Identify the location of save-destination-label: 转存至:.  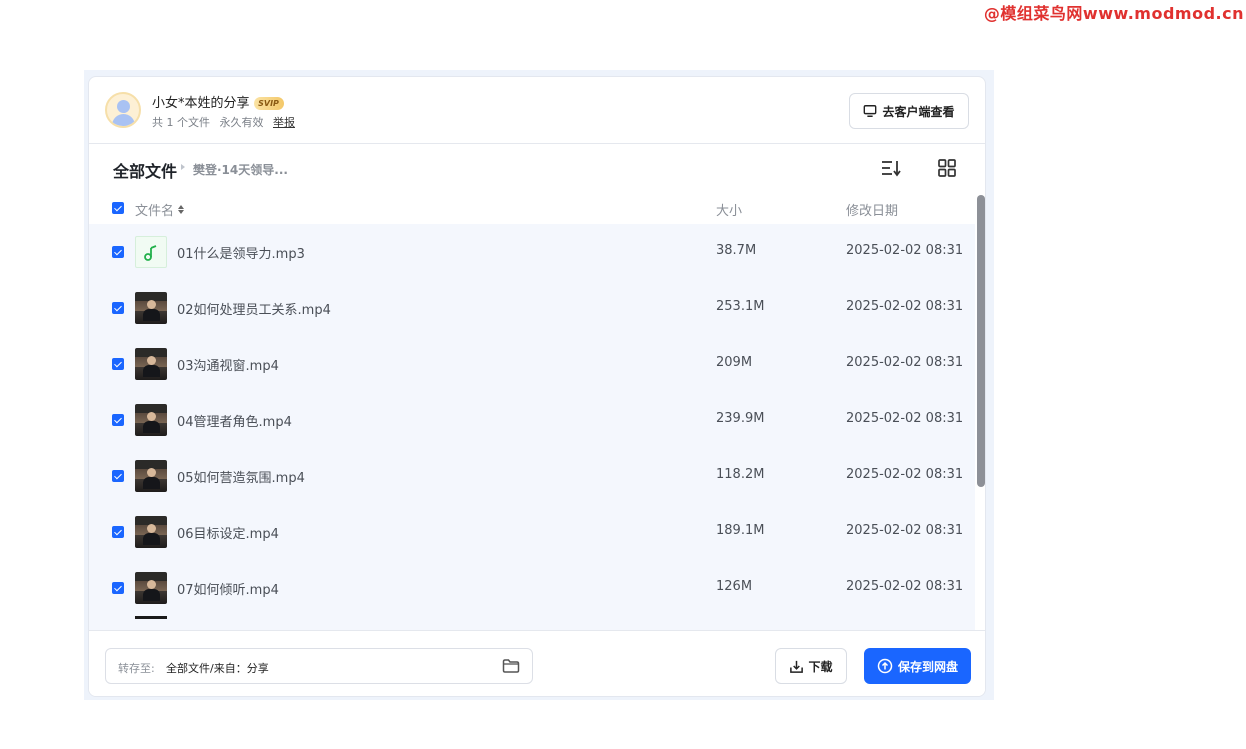
(136, 668).